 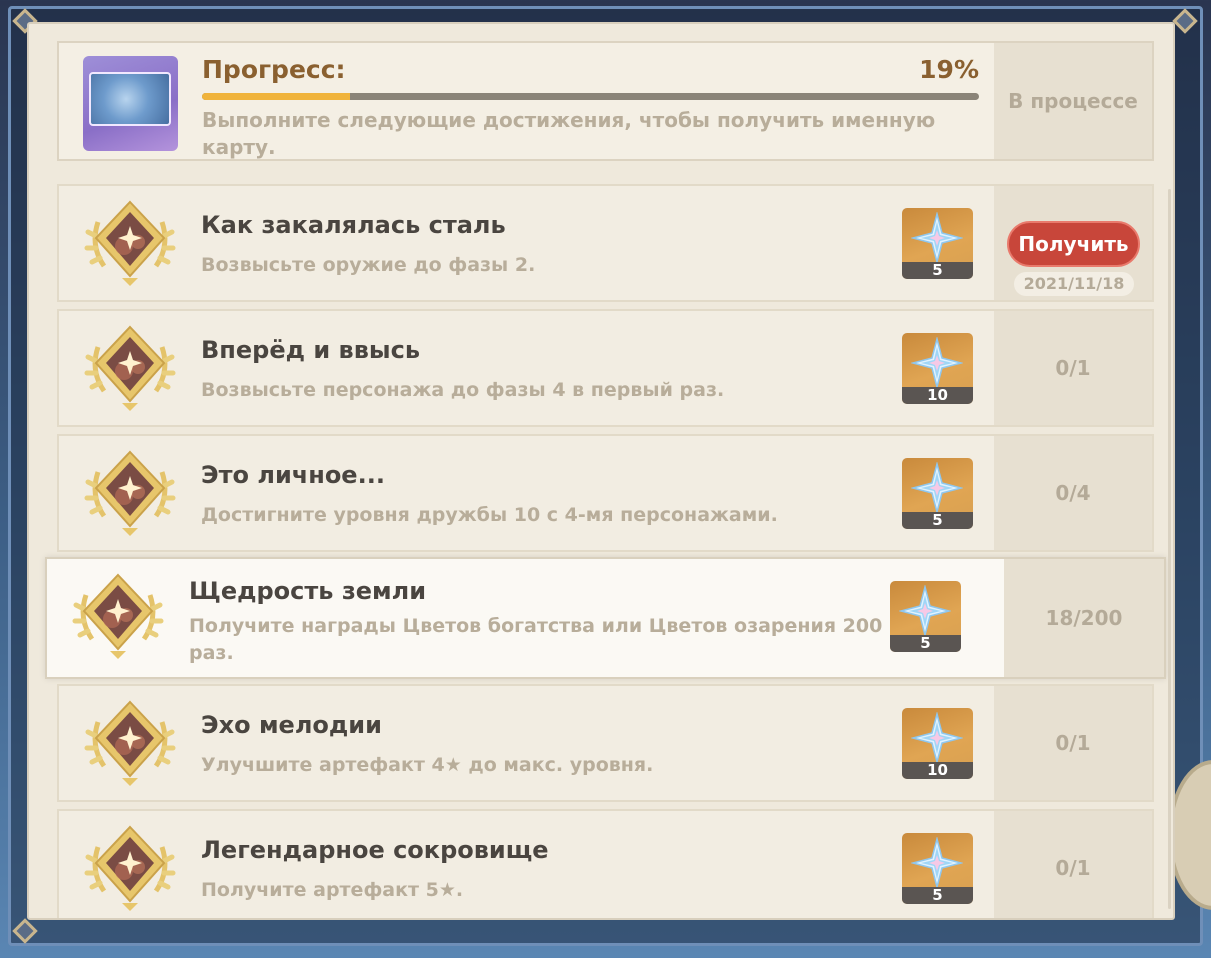 What do you see at coordinates (353, 225) in the screenshot?
I see `achievement-title: Как закалялась сталь` at bounding box center [353, 225].